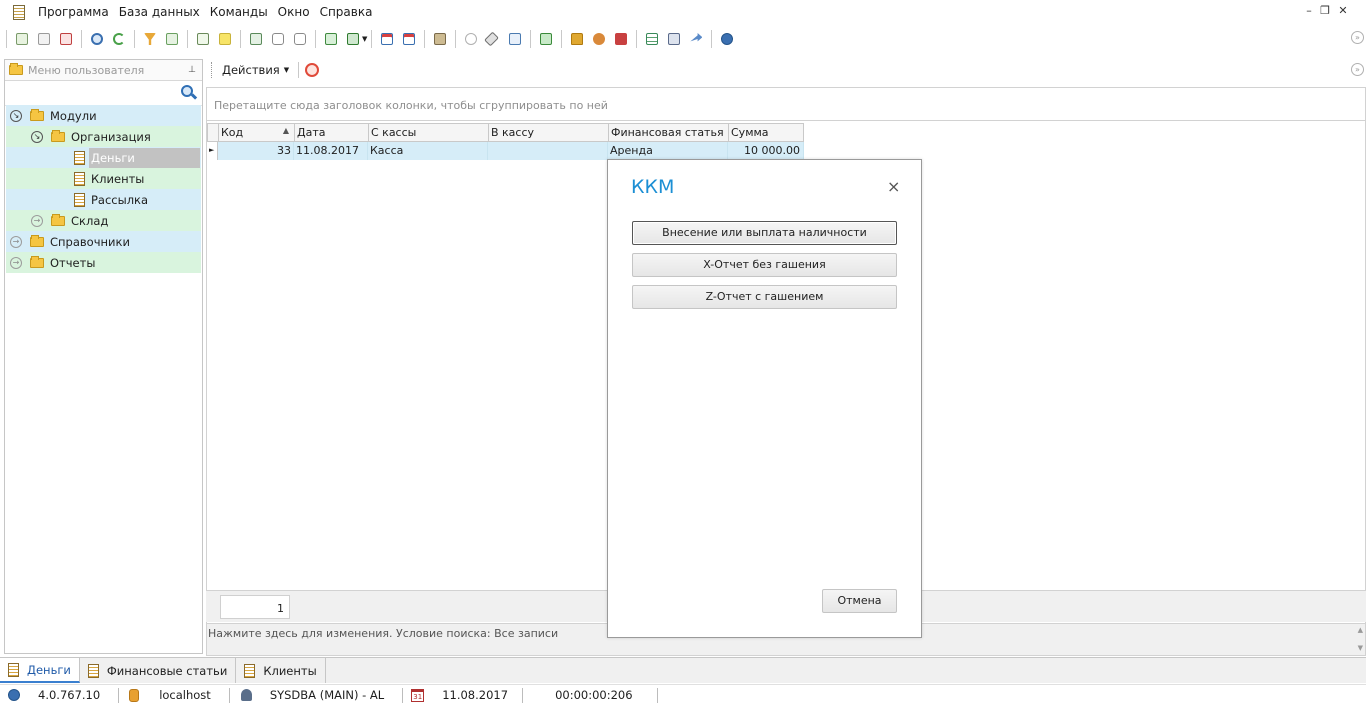  What do you see at coordinates (727, 39) in the screenshot?
I see `info-icon` at bounding box center [727, 39].